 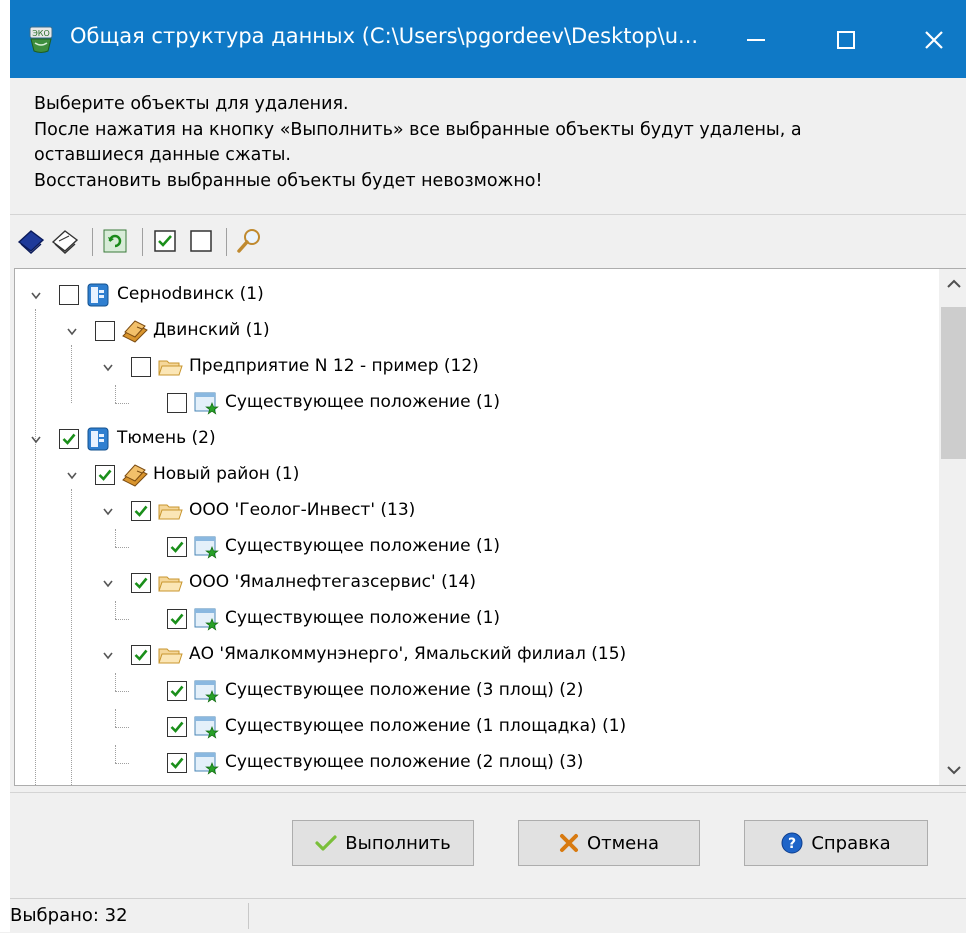 What do you see at coordinates (475, 295) in the screenshot?
I see `tree-node-level-0: Серноdвинск (1)` at bounding box center [475, 295].